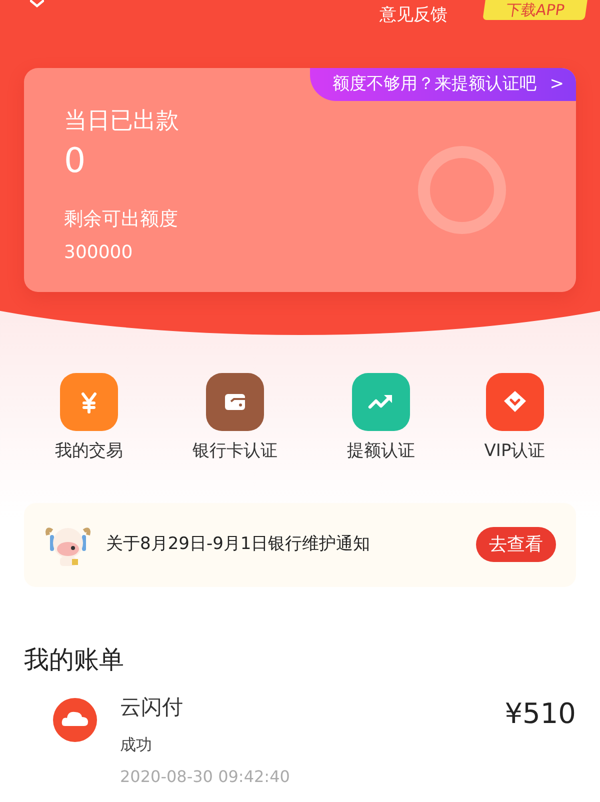 Image resolution: width=600 pixels, height=802 pixels. Describe the element at coordinates (75, 161) in the screenshot. I see `paid-today-amount: 0` at that location.